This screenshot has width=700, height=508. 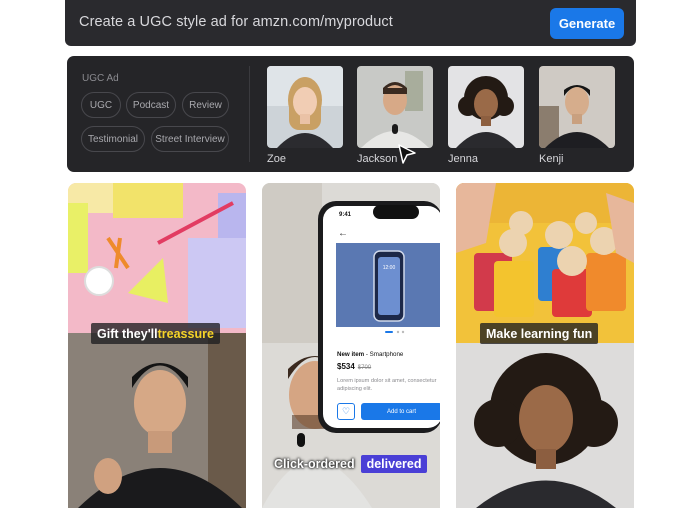 What do you see at coordinates (364, 368) in the screenshot?
I see `price-old: $700` at bounding box center [364, 368].